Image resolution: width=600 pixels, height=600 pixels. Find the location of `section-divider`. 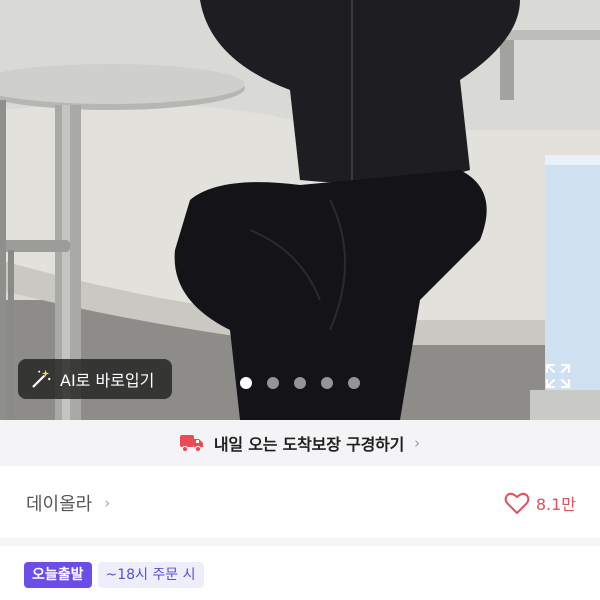

section-divider is located at coordinates (300, 542).